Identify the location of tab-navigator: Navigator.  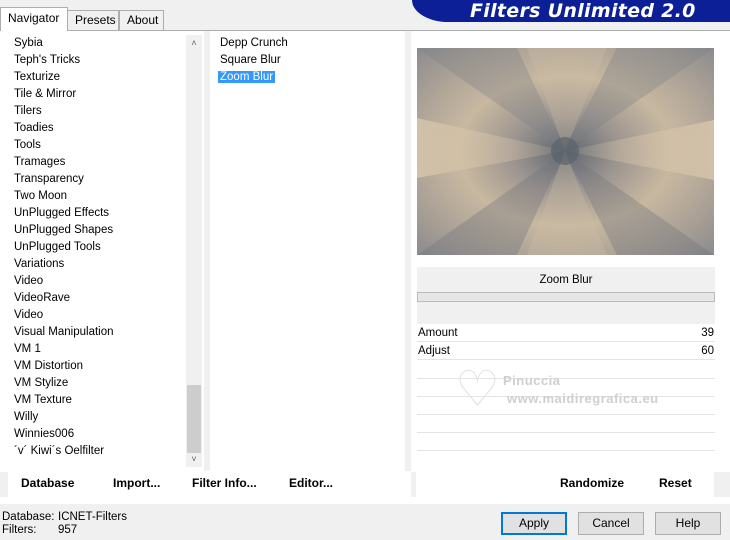
(34, 19).